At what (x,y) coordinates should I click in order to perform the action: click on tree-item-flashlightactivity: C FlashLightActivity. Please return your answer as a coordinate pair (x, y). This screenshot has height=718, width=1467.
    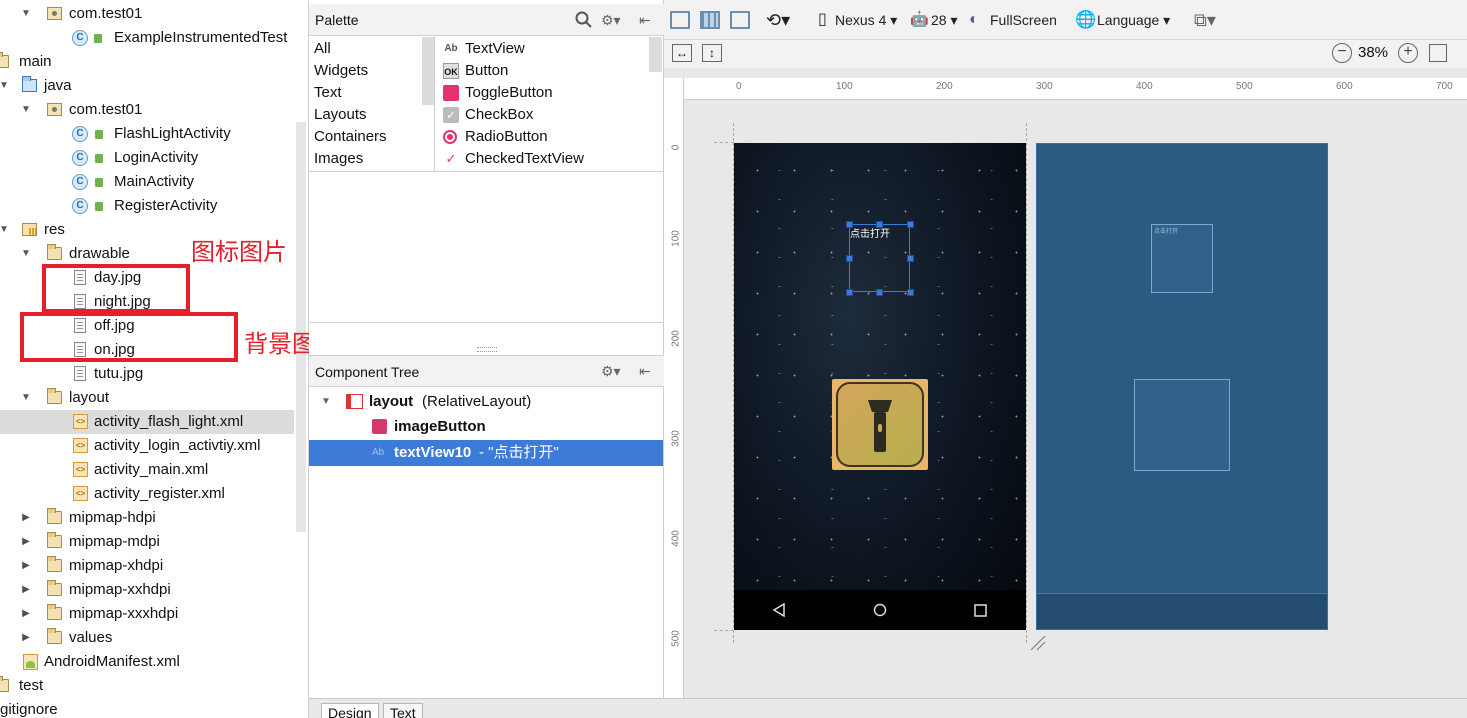
    Looking at the image, I should click on (147, 134).